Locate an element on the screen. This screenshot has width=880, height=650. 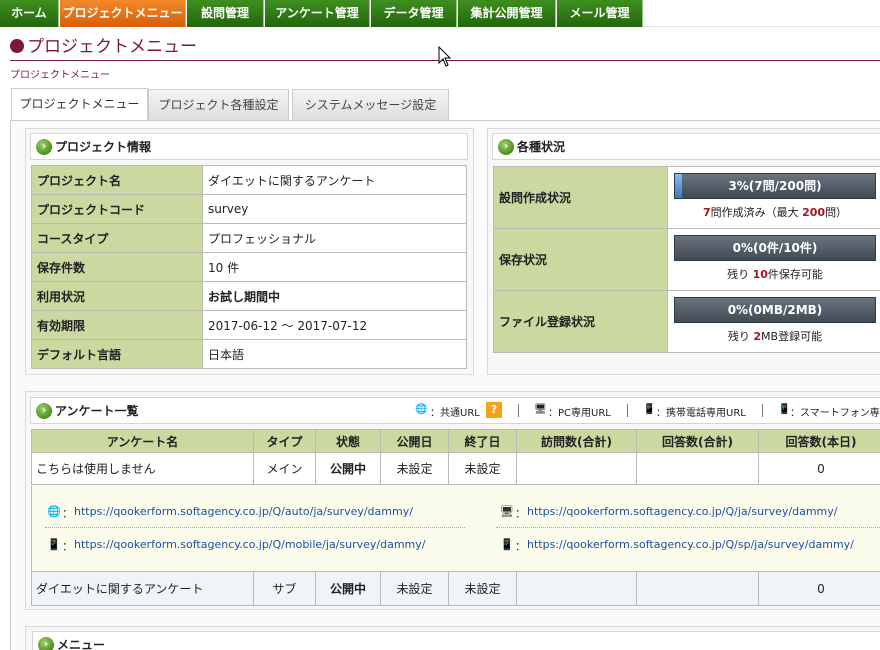
note-text: MB登録可能 is located at coordinates (792, 336).